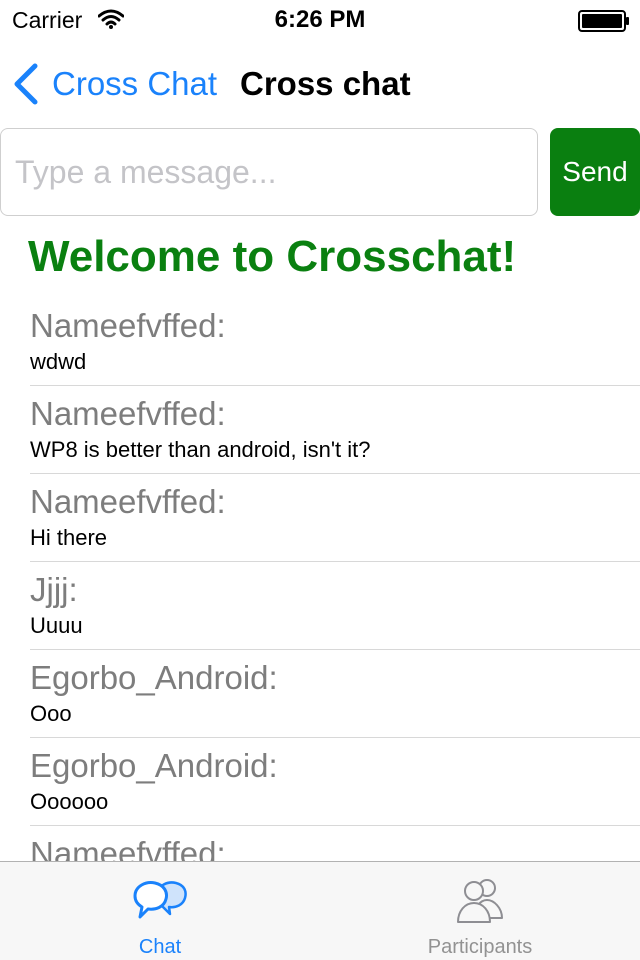 The image size is (640, 960). I want to click on message-author: Jjjj:, so click(54, 589).